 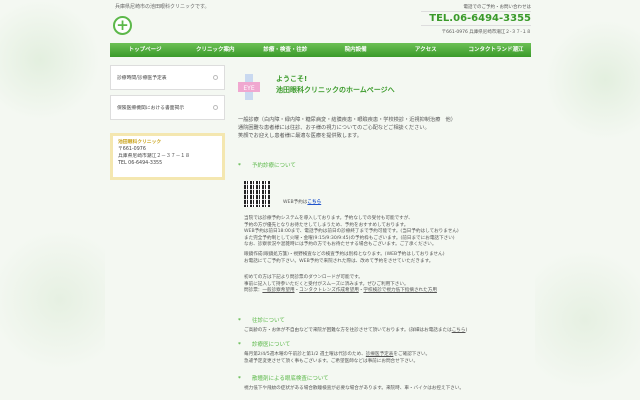 What do you see at coordinates (261, 321) in the screenshot?
I see `section-heading-home-visit: * 往診について` at bounding box center [261, 321].